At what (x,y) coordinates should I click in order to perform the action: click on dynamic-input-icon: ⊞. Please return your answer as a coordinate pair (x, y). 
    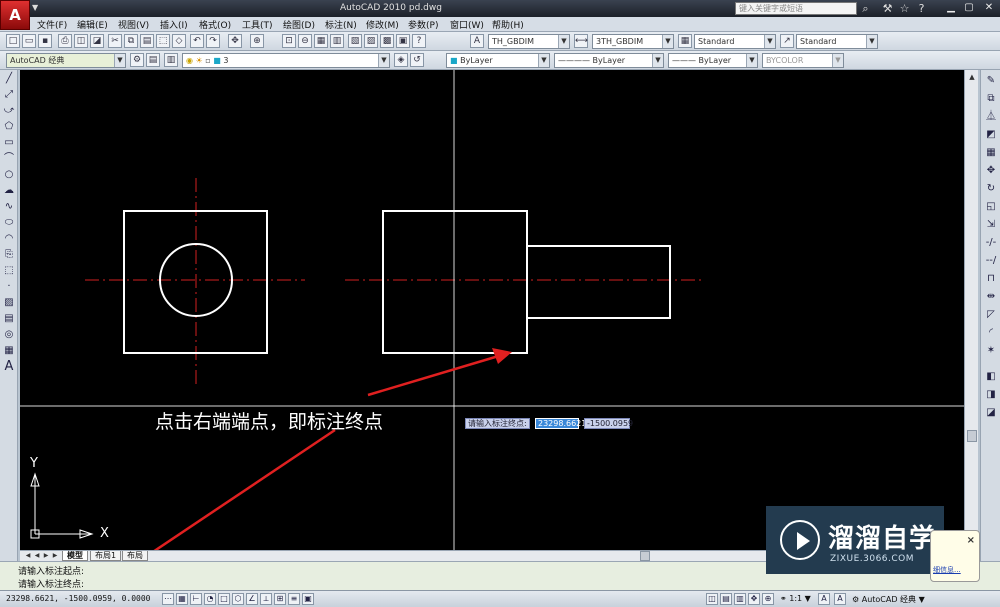
    Looking at the image, I should click on (280, 599).